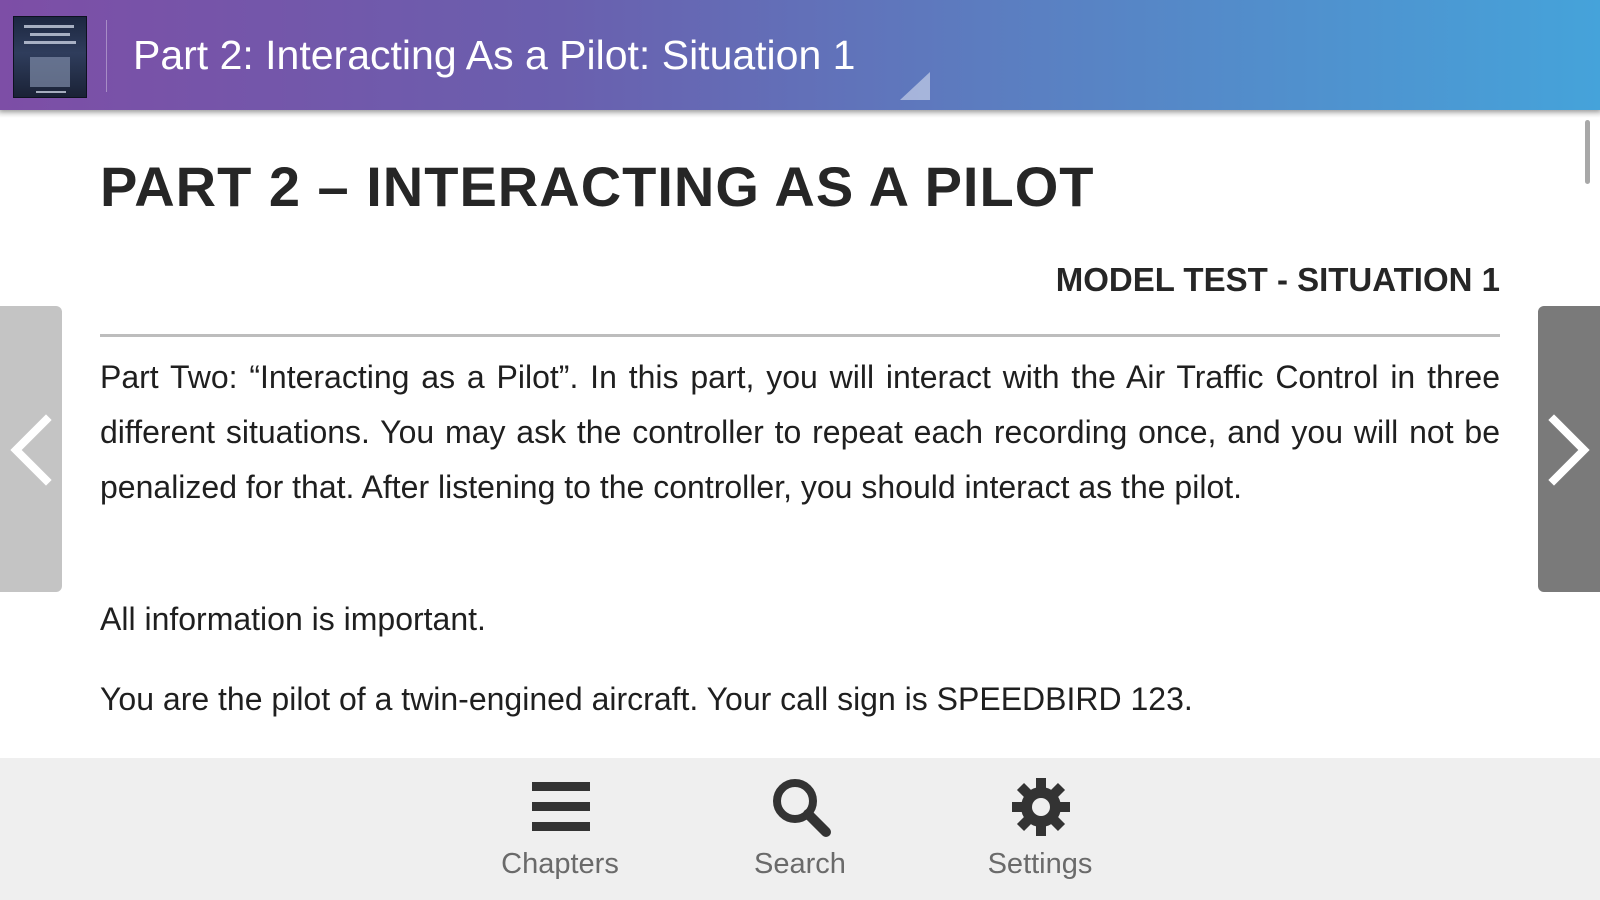 Image resolution: width=1600 pixels, height=900 pixels. I want to click on next-page-button, so click(1569, 449).